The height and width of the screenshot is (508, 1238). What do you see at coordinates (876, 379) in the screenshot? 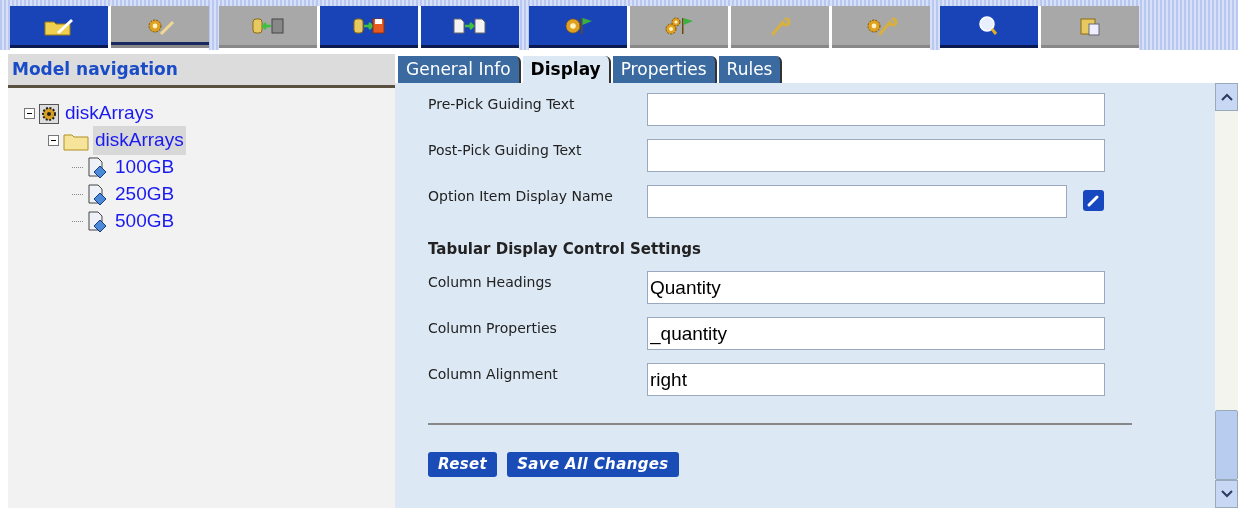
I see `text-field: right` at bounding box center [876, 379].